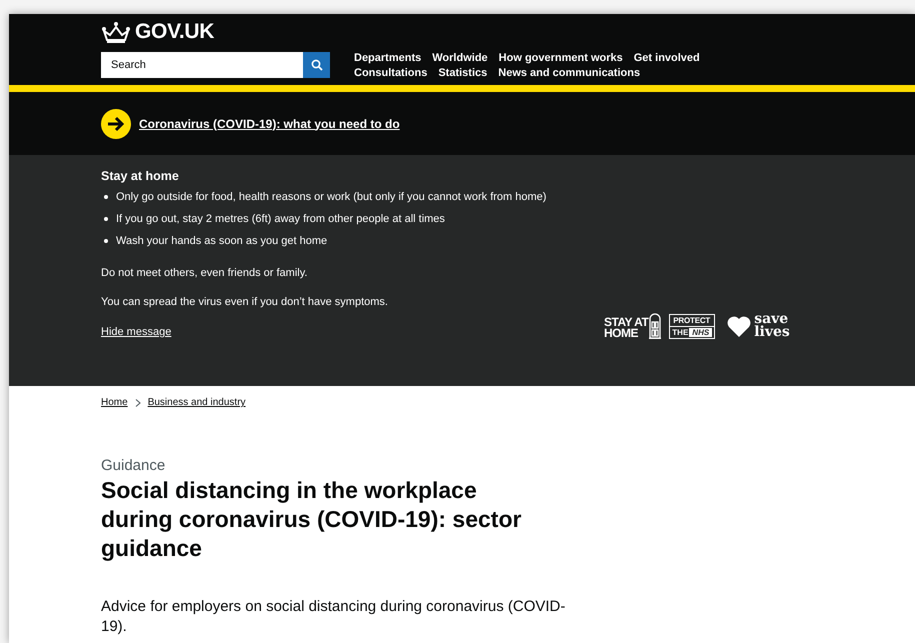 The width and height of the screenshot is (915, 643). Describe the element at coordinates (269, 123) in the screenshot. I see `covid-link: Coronavirus (COVID-19): what you need to do` at that location.